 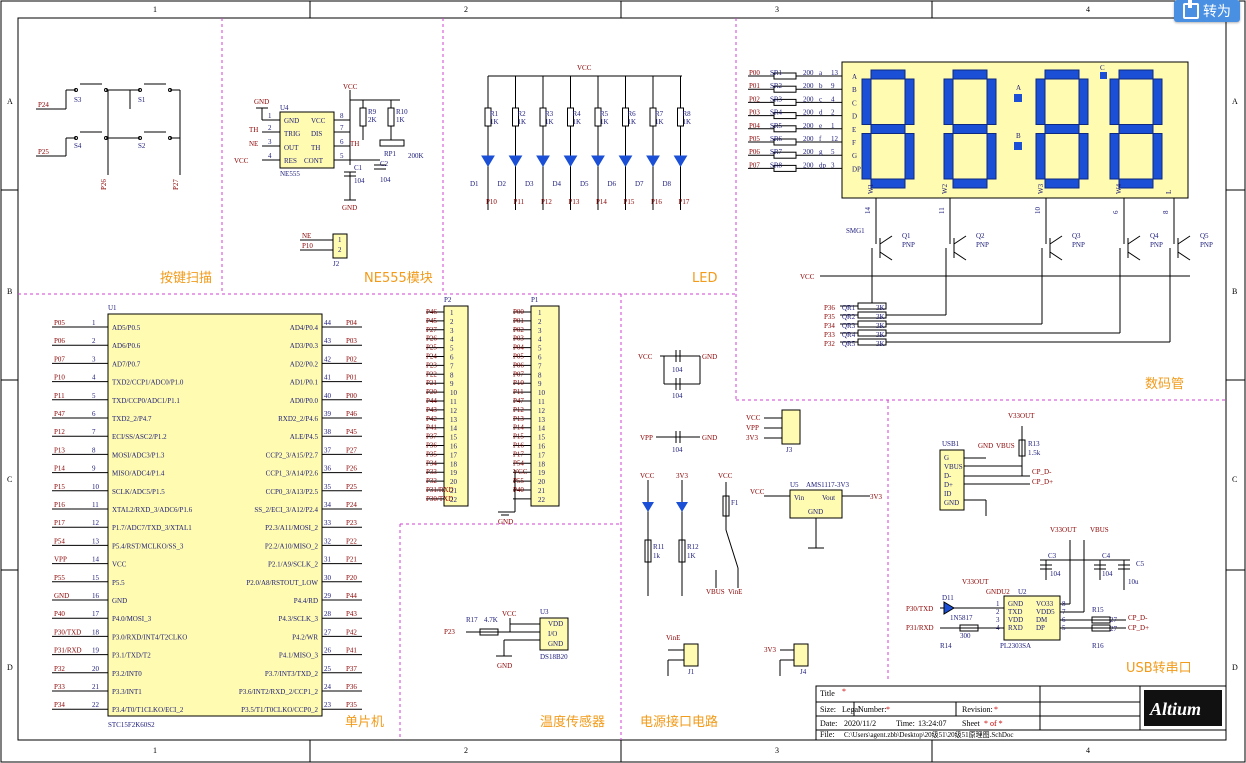 What do you see at coordinates (971, 723) in the screenshot?
I see `tb-sheet: Sheet` at bounding box center [971, 723].